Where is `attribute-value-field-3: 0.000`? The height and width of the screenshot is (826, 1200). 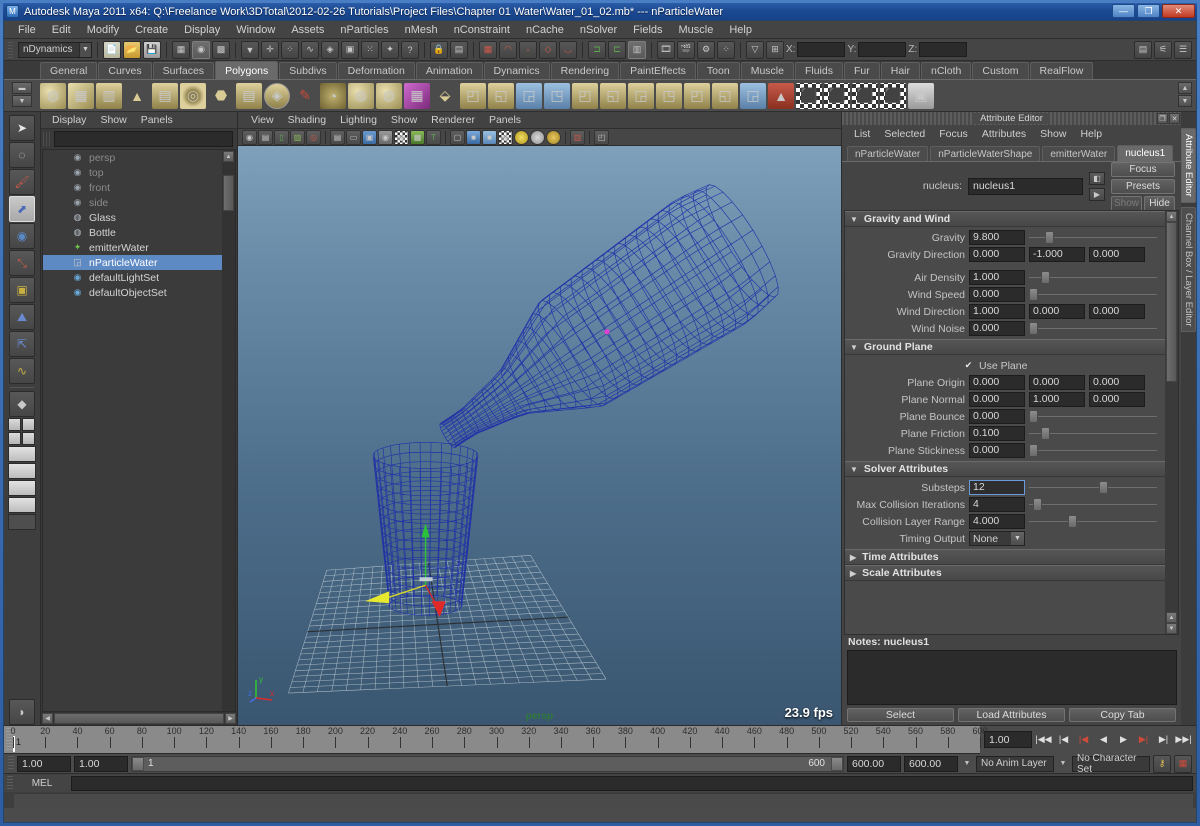
attribute-value-field-3: 0.000 is located at coordinates (1117, 399).